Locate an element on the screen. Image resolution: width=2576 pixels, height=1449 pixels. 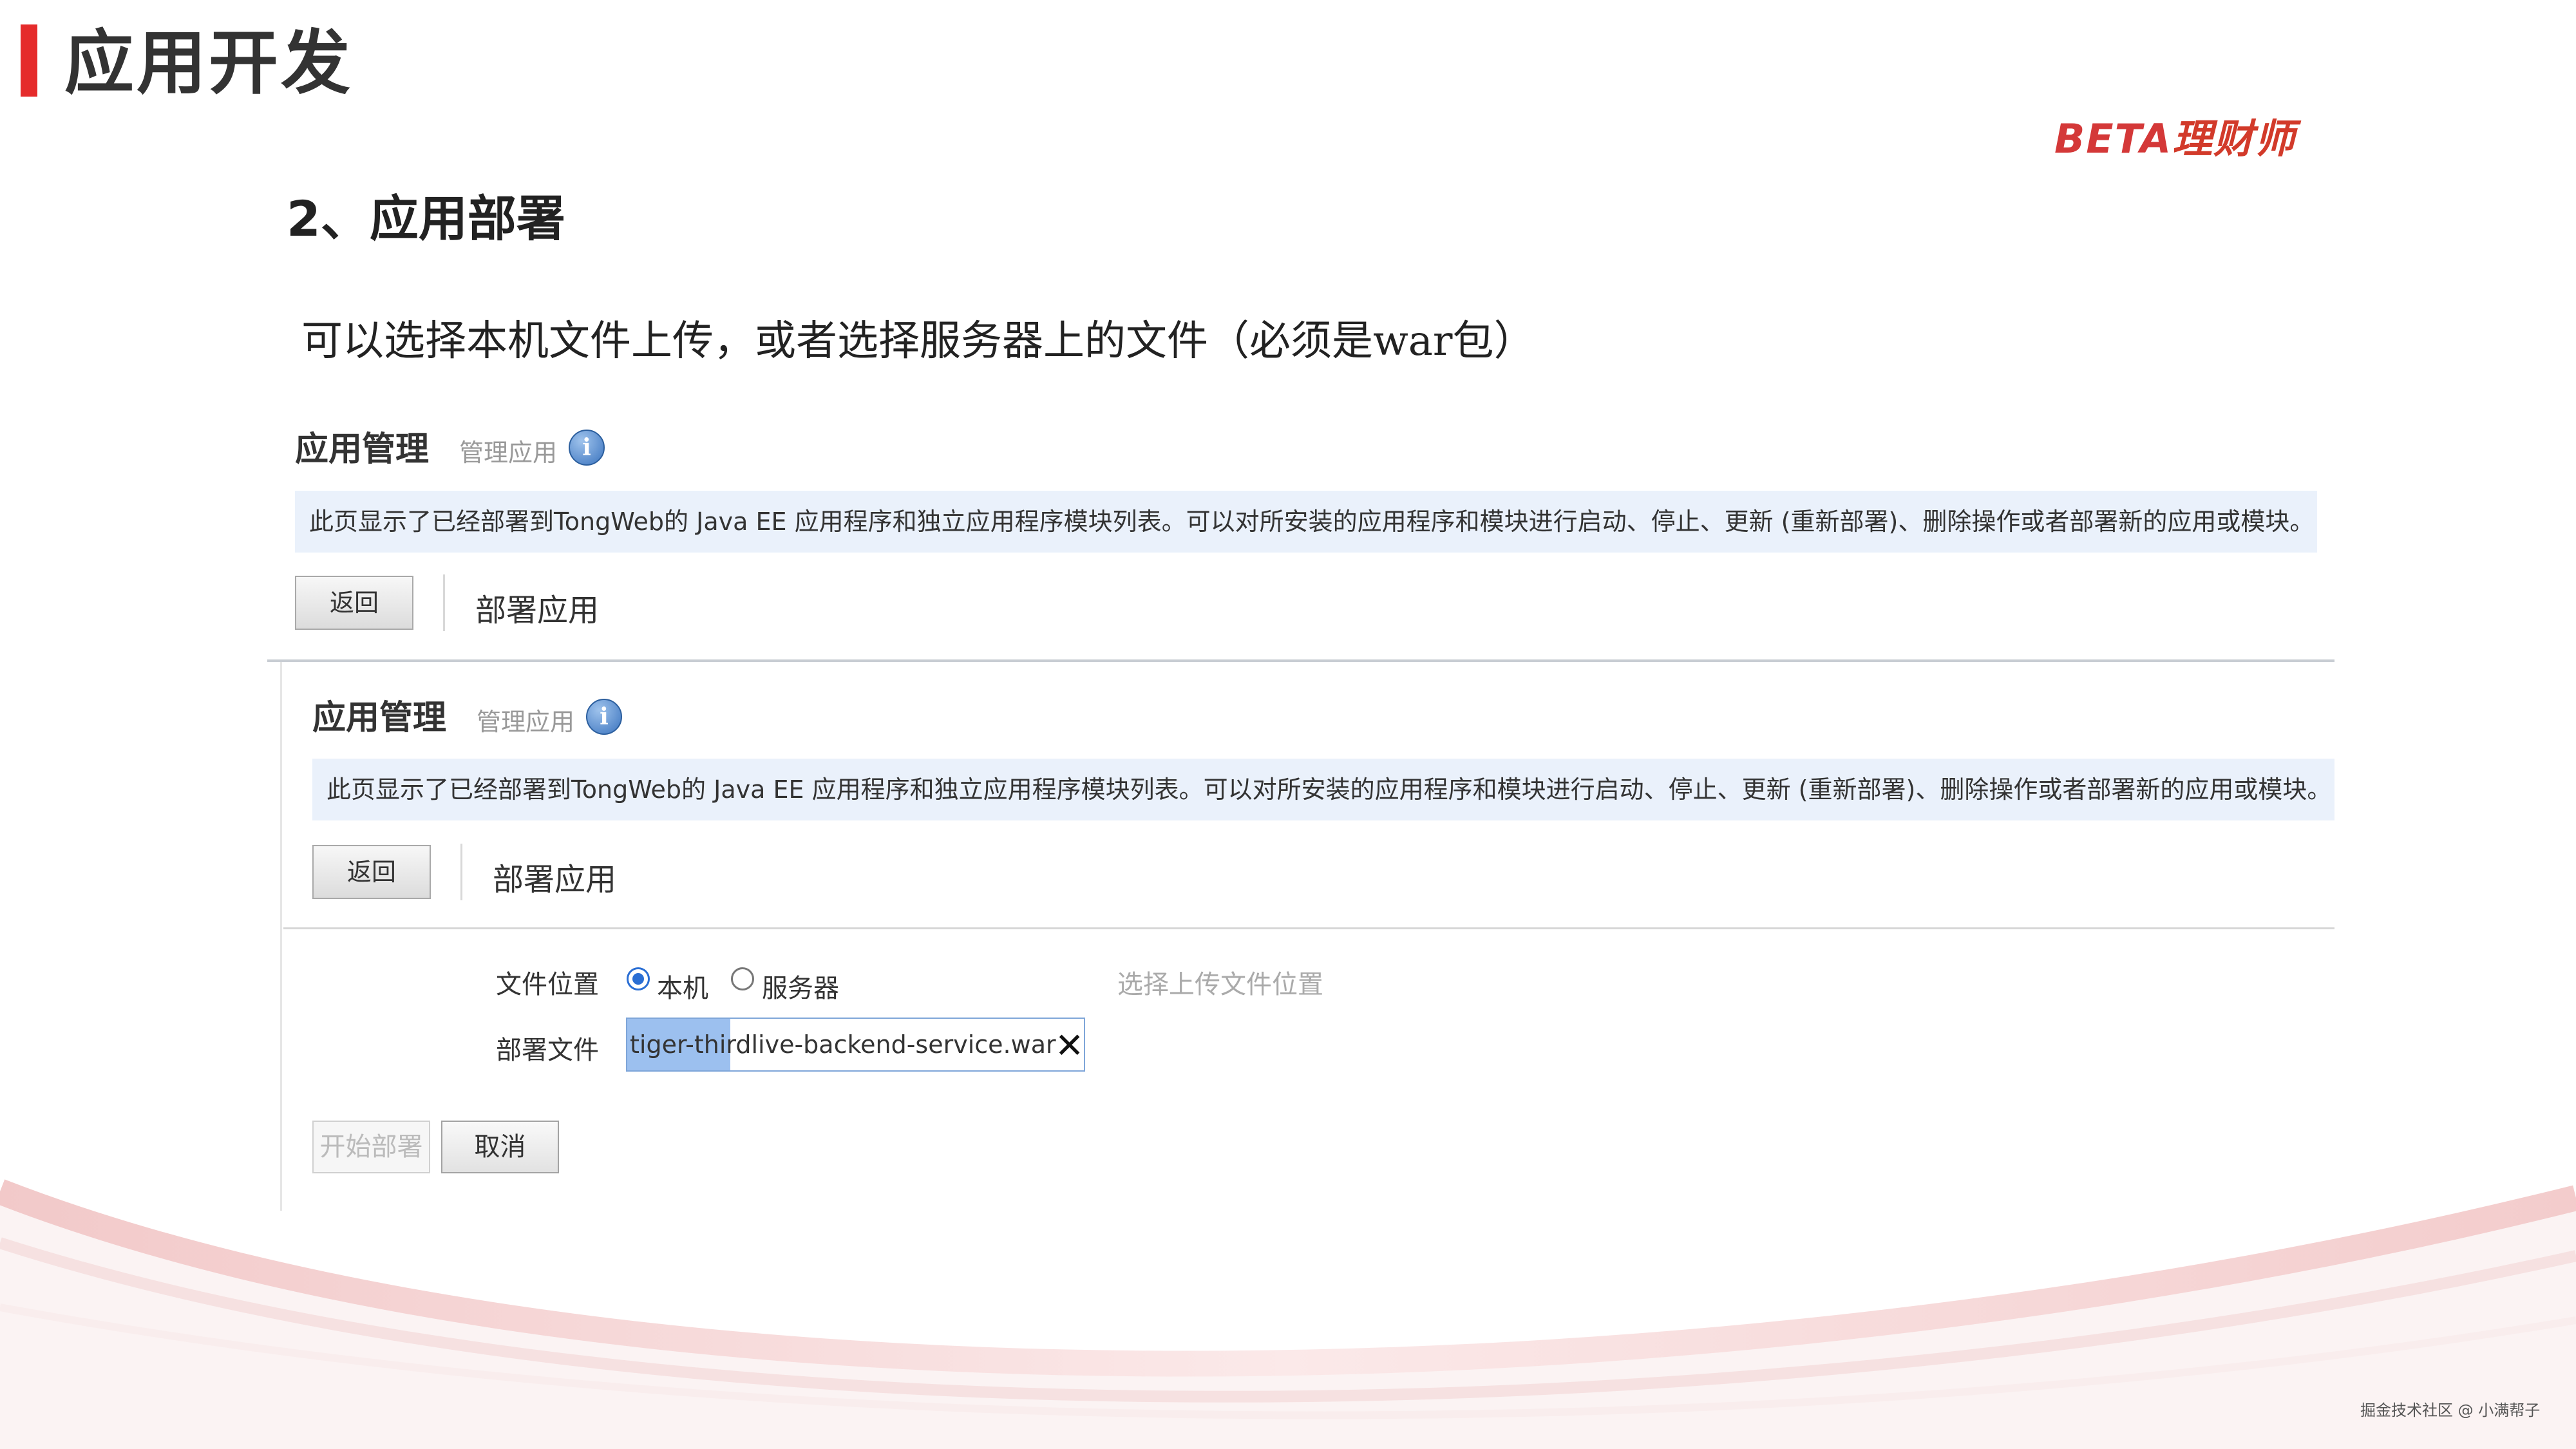
panel-top-title: 应用管理 is located at coordinates (363, 449).